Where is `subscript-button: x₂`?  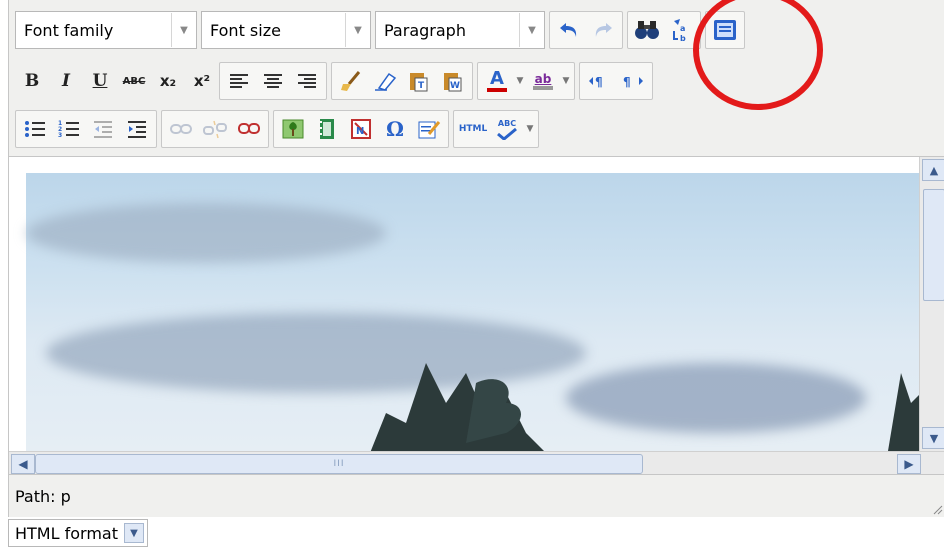
subscript-button: x₂ is located at coordinates (168, 81).